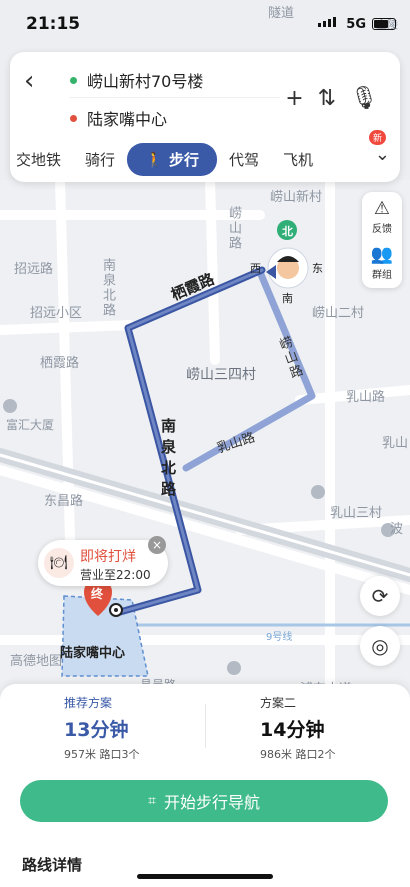  Describe the element at coordinates (93, 653) in the screenshot. I see `destination-label: 陆家嘴中心` at that location.